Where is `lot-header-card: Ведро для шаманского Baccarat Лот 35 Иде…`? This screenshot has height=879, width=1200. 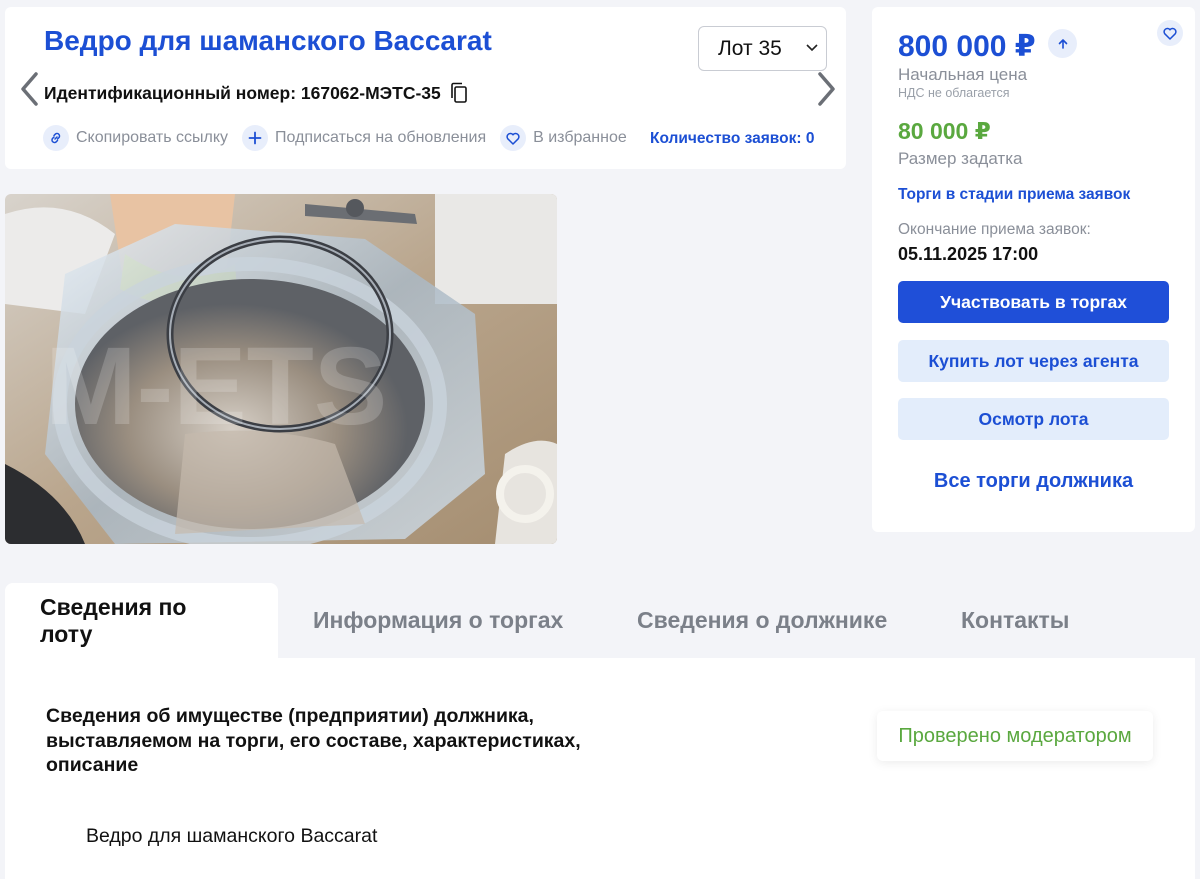
lot-header-card: Ведро для шаманского Baccarat Лот 35 Иде… is located at coordinates (425, 88).